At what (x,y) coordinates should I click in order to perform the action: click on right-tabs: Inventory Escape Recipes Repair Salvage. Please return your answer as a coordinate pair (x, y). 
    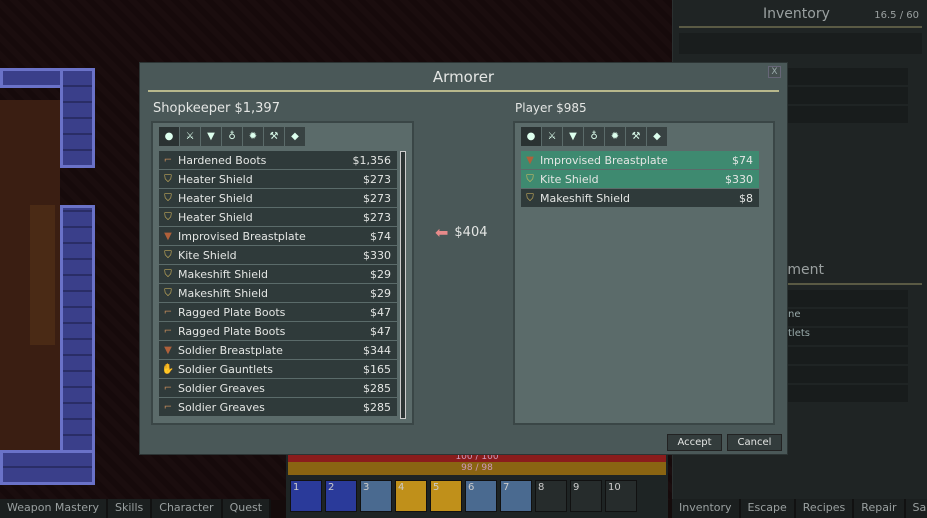
    Looking at the image, I should click on (799, 508).